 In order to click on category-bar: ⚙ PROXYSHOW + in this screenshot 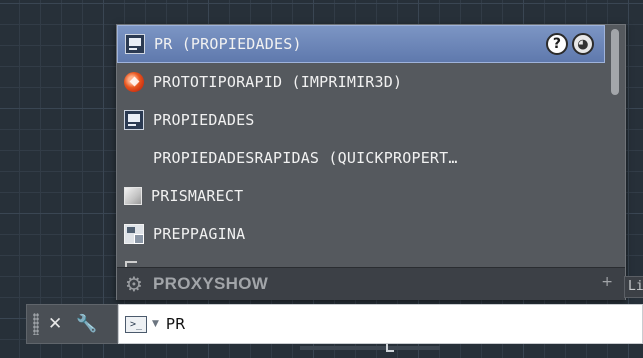, I will do `click(371, 283)`.